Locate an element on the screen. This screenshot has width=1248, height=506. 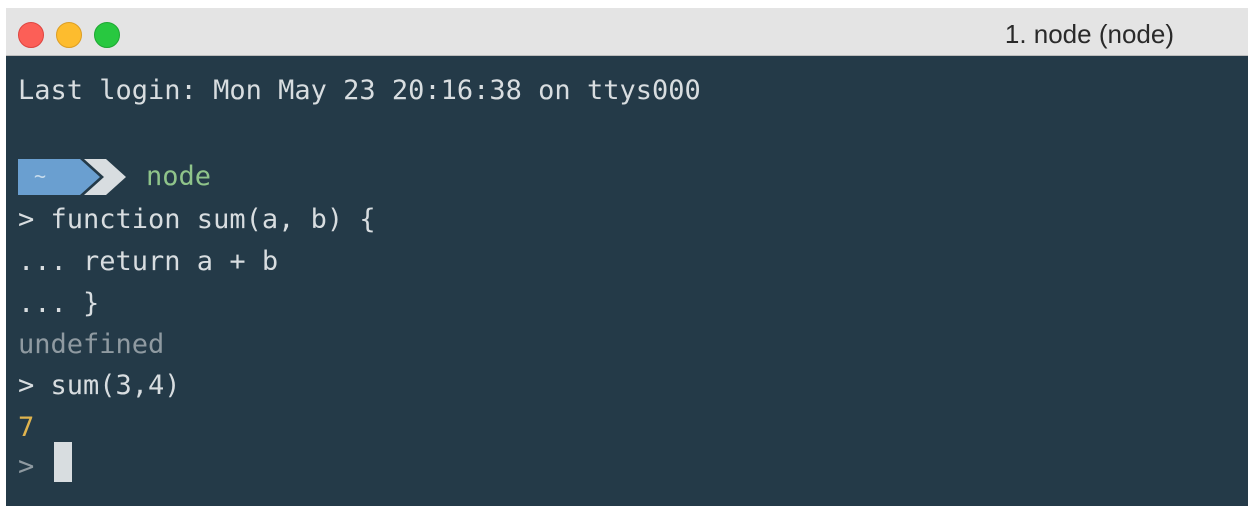
node-command: node is located at coordinates (179, 176).